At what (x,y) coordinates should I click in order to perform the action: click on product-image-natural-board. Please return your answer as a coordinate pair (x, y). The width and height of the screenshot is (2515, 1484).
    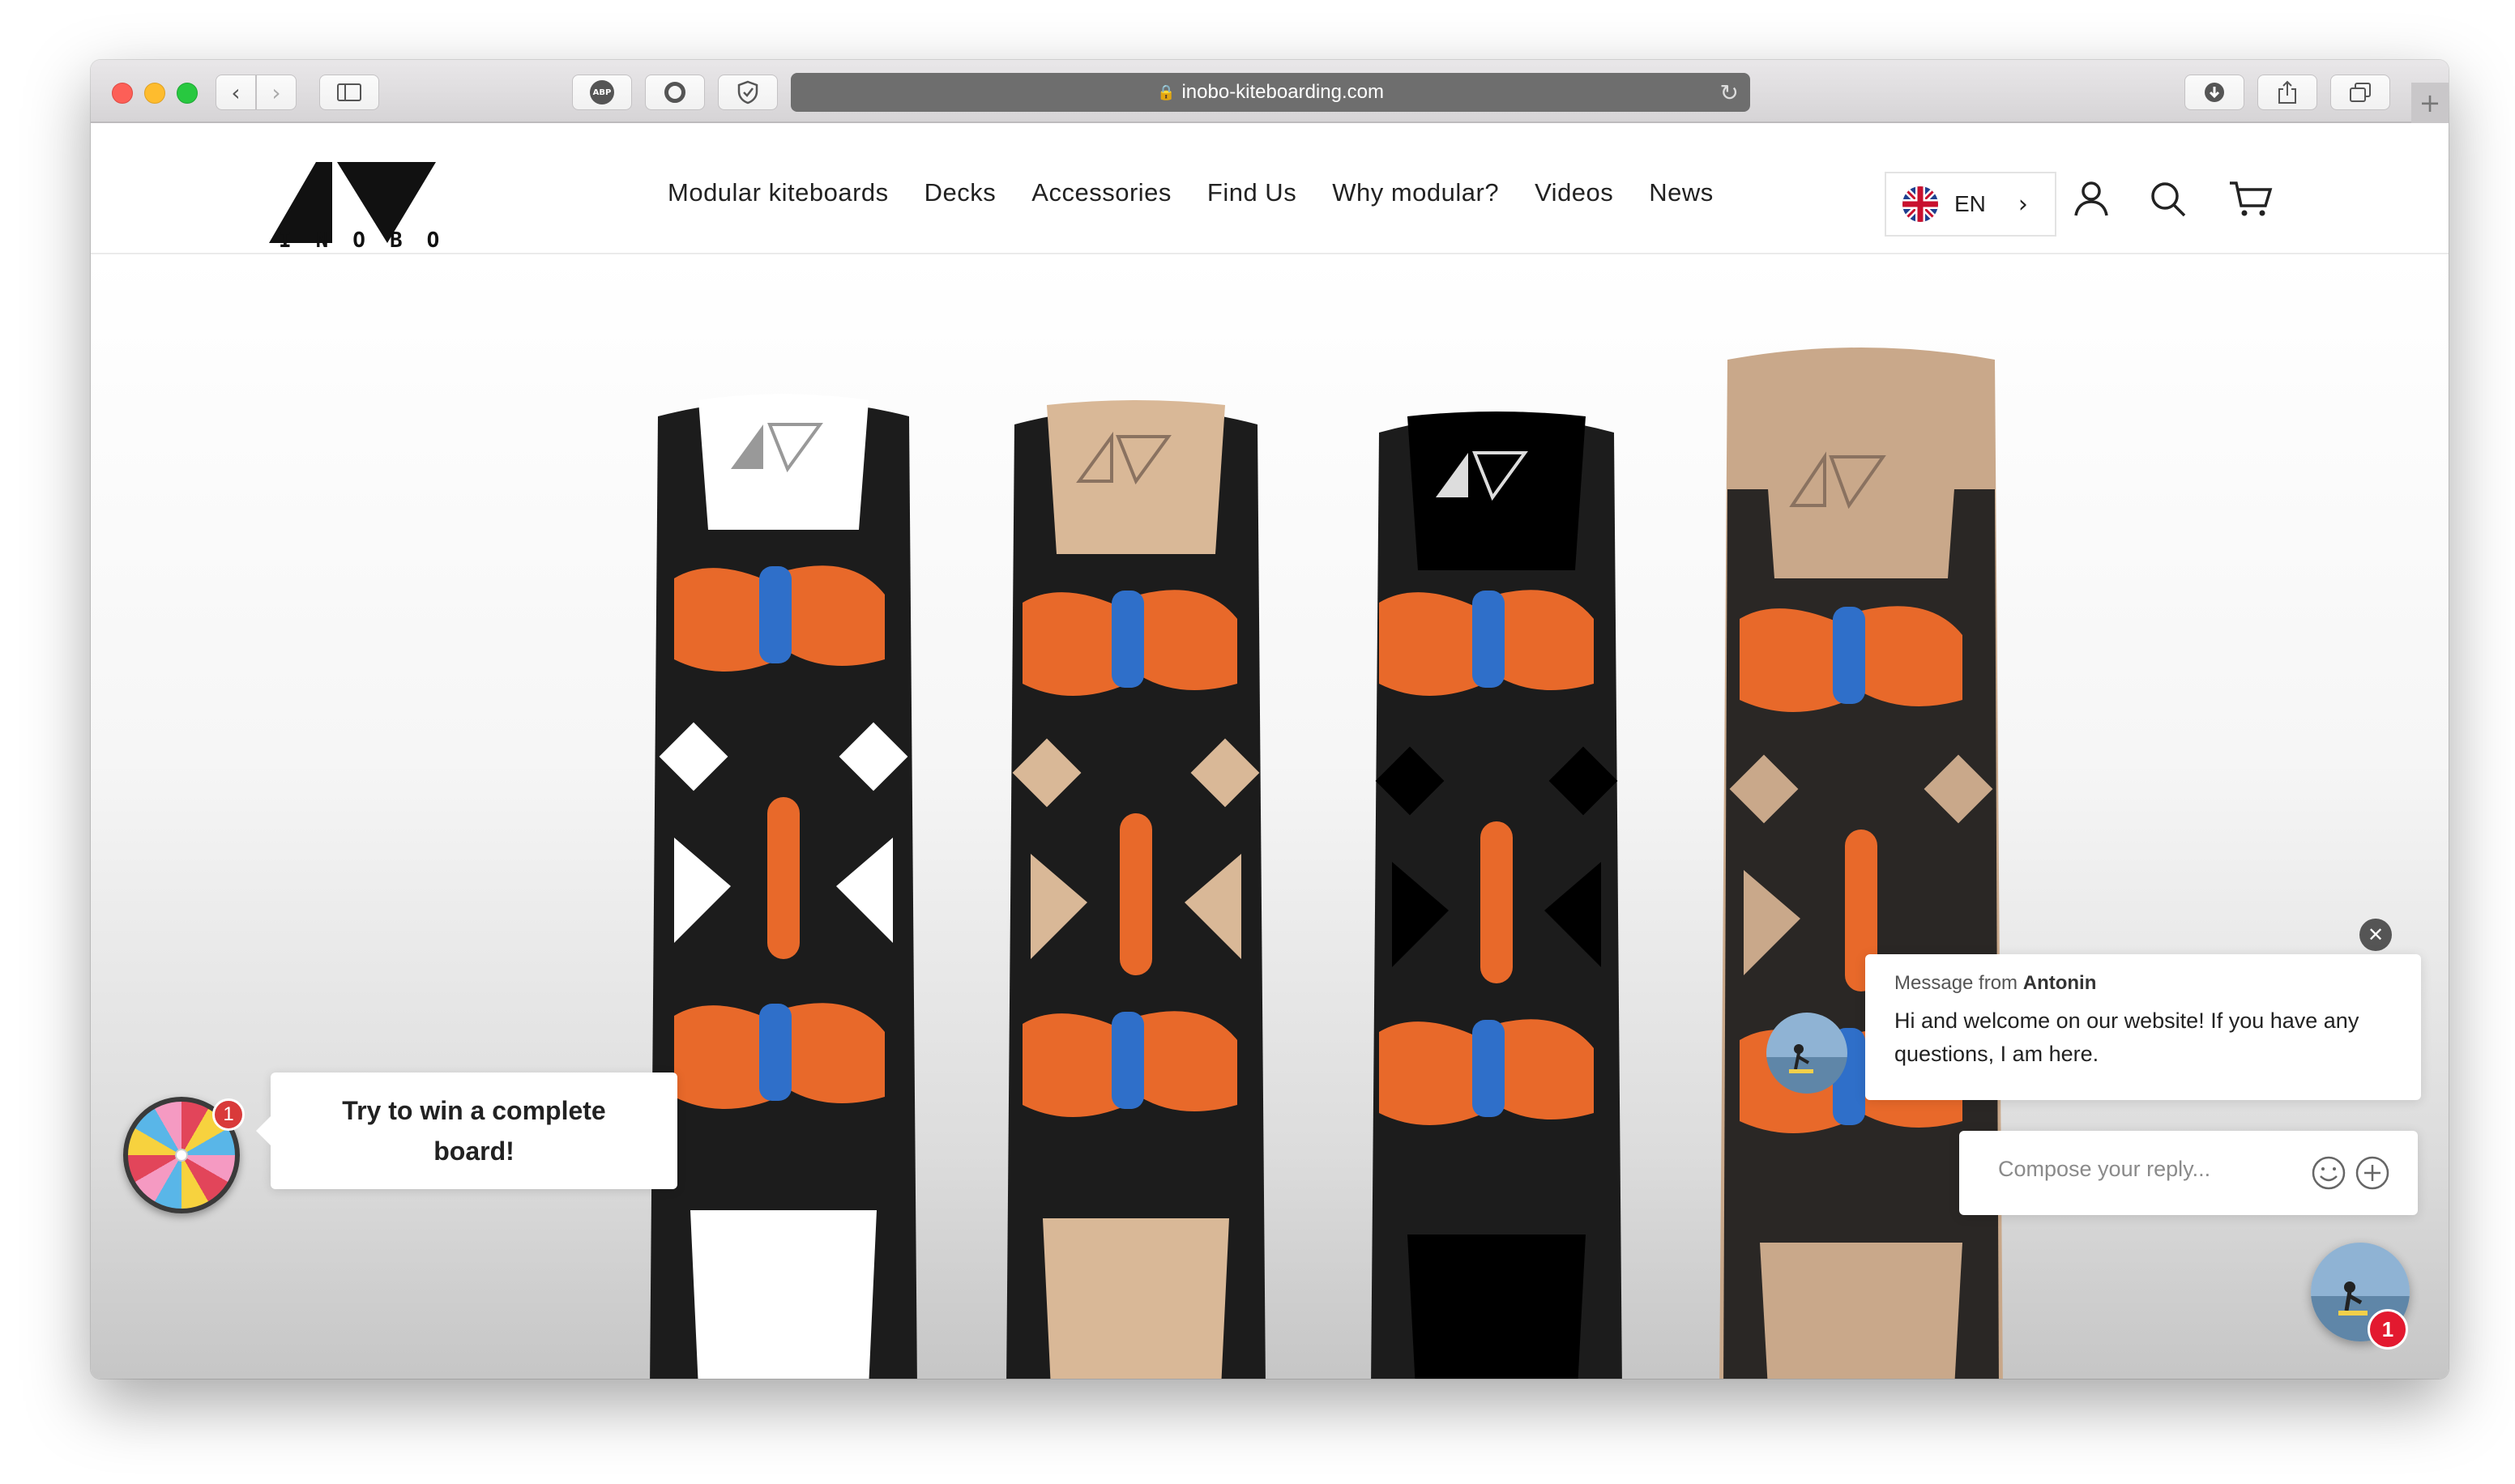
    Looking at the image, I should click on (1861, 861).